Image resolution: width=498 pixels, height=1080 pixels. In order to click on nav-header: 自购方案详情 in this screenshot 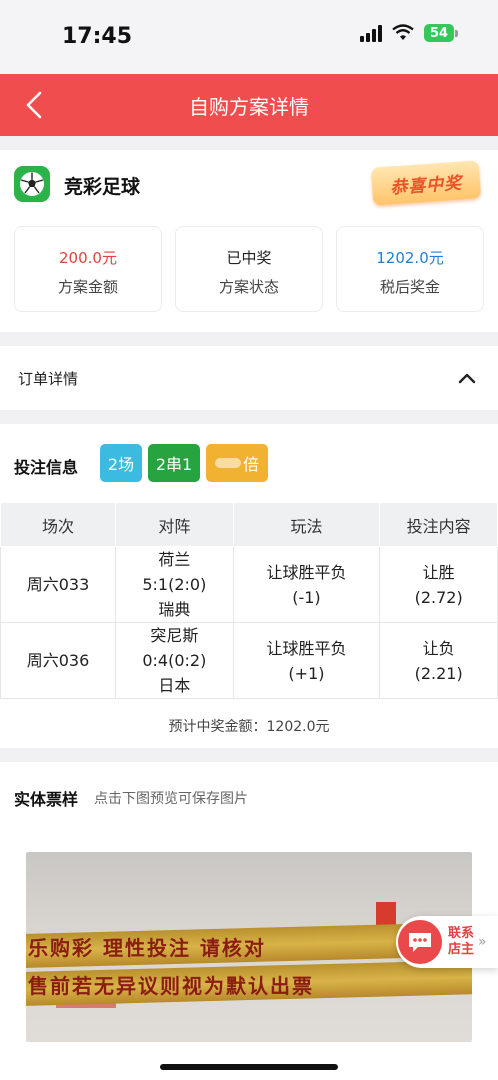, I will do `click(249, 105)`.